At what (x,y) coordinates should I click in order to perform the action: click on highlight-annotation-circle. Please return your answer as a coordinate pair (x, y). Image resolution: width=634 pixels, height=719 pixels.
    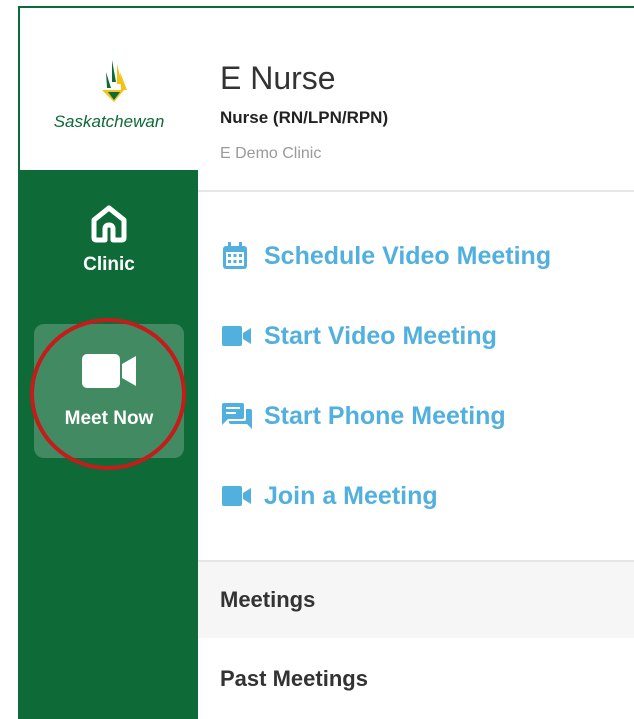
    Looking at the image, I should click on (108, 394).